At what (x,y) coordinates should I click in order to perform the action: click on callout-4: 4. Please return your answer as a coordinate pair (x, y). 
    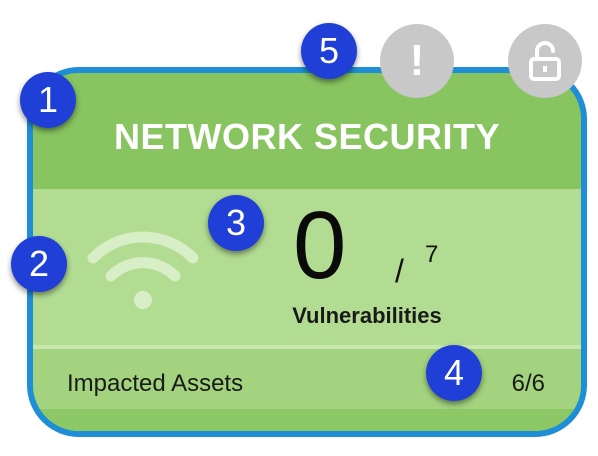
    Looking at the image, I should click on (454, 373).